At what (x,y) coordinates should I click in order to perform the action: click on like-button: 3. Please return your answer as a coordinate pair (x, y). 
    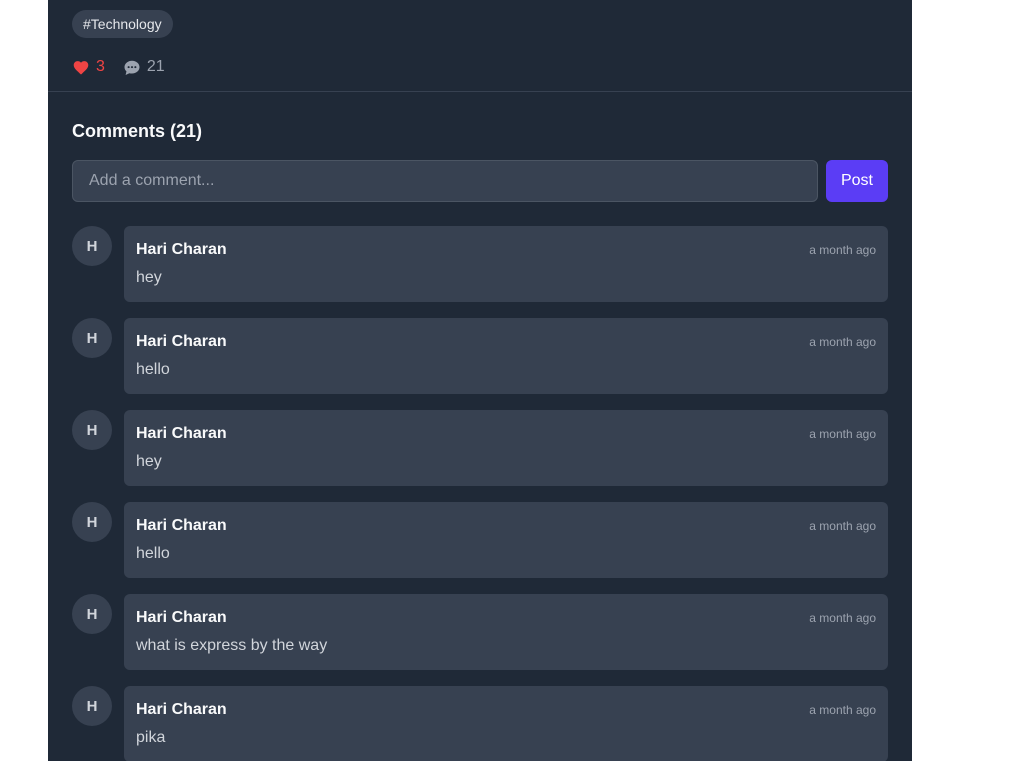
    Looking at the image, I should click on (88, 67).